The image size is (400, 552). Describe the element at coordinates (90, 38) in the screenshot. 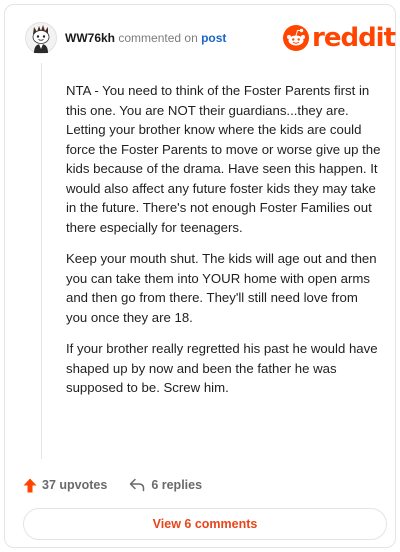

I see `username: WW76kh` at that location.